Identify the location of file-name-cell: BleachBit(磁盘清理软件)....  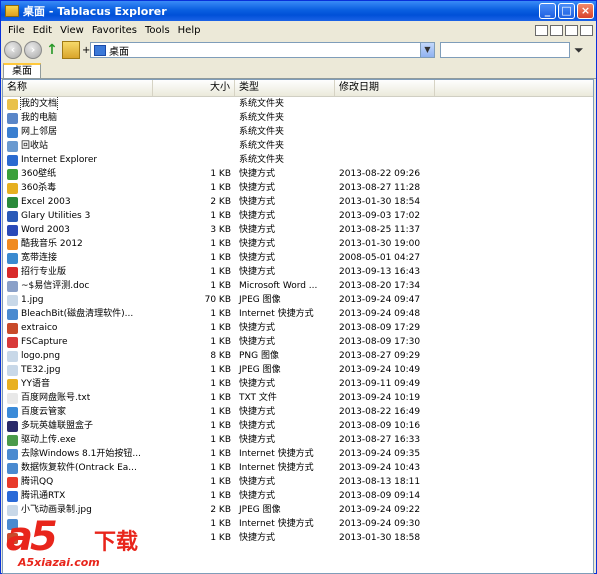
(78, 314).